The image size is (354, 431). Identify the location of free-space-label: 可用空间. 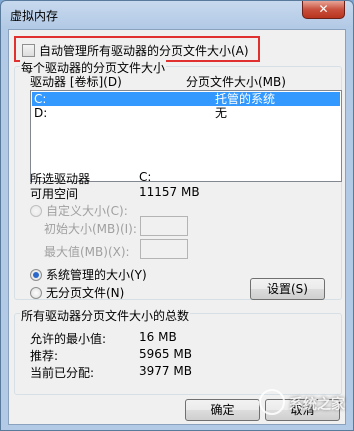
(54, 194).